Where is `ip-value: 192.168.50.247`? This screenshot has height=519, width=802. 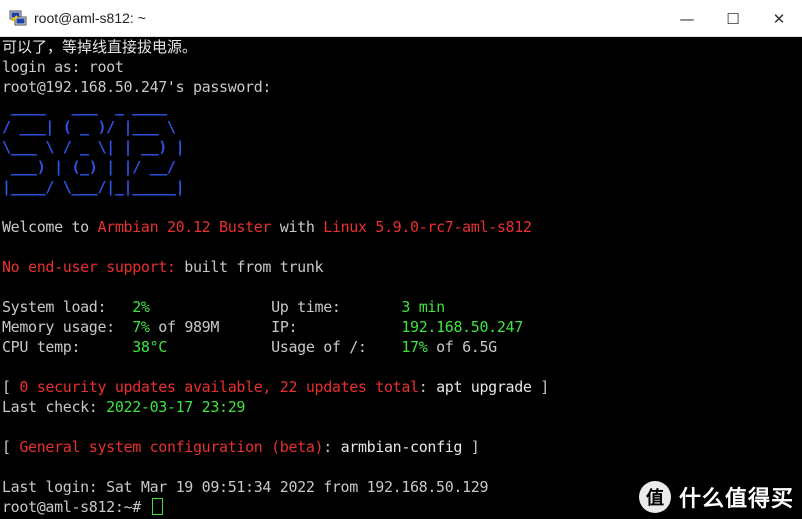 ip-value: 192.168.50.247 is located at coordinates (462, 327).